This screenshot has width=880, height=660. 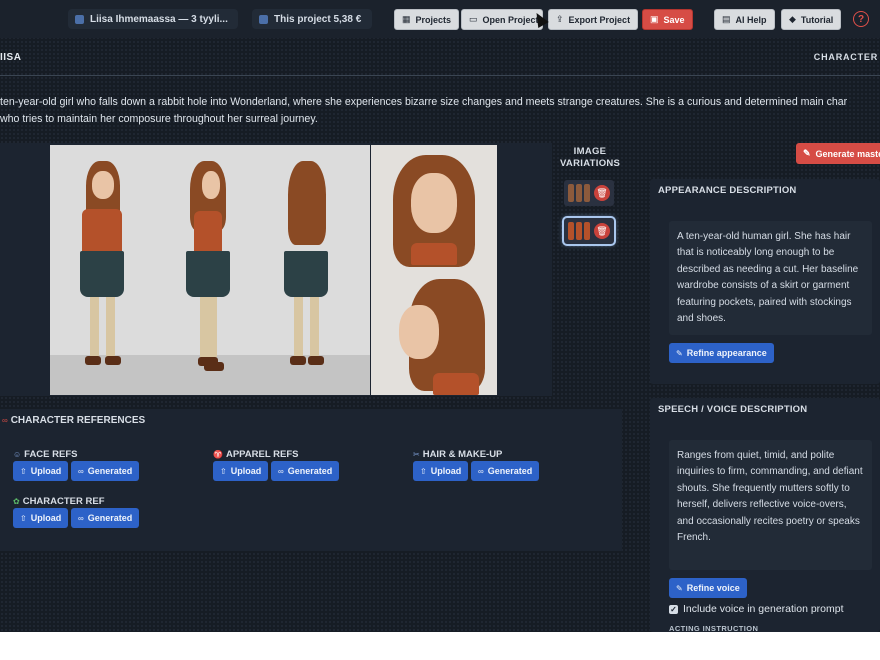 What do you see at coordinates (751, 19) in the screenshot?
I see `ai-help-label: AI Help` at bounding box center [751, 19].